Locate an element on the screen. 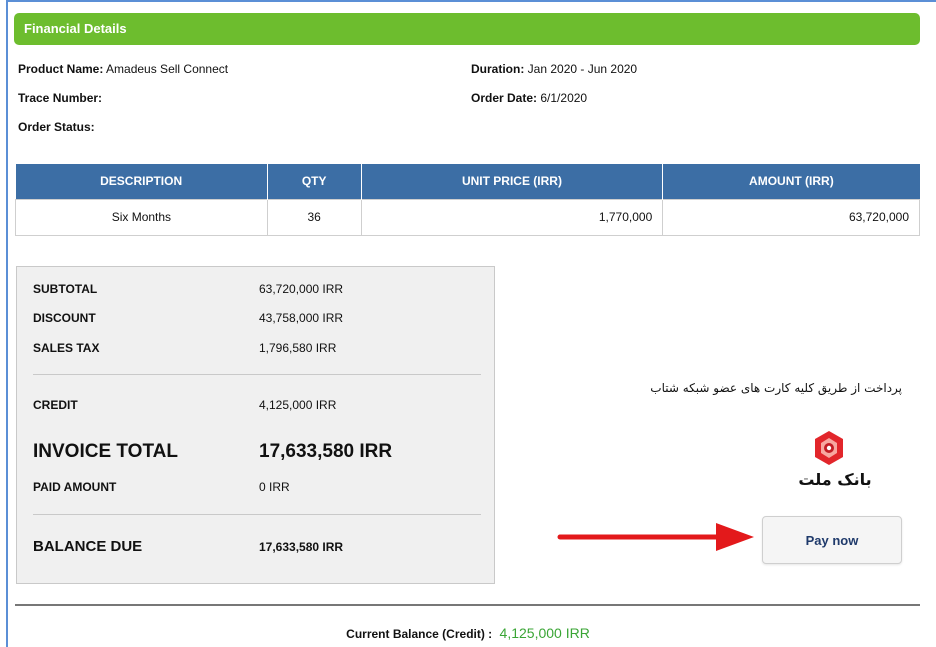  duration-value: Jan 2020 - Jun 2020 is located at coordinates (582, 69).